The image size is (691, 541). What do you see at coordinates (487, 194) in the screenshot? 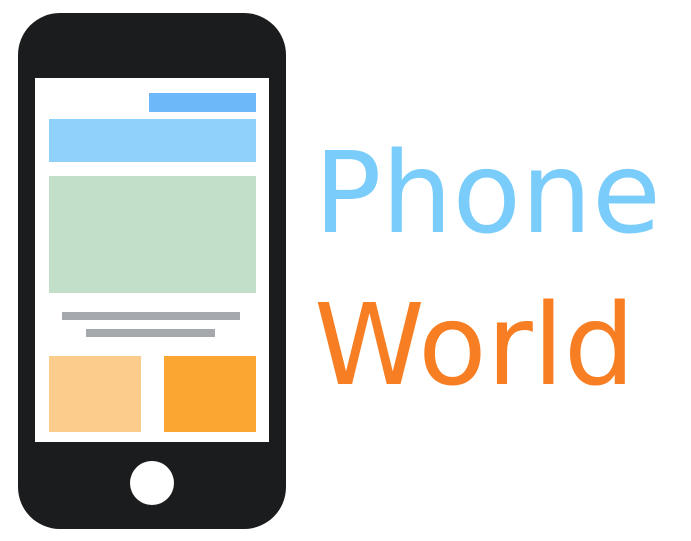
I see `logo-wordmark-phone: Phone` at bounding box center [487, 194].